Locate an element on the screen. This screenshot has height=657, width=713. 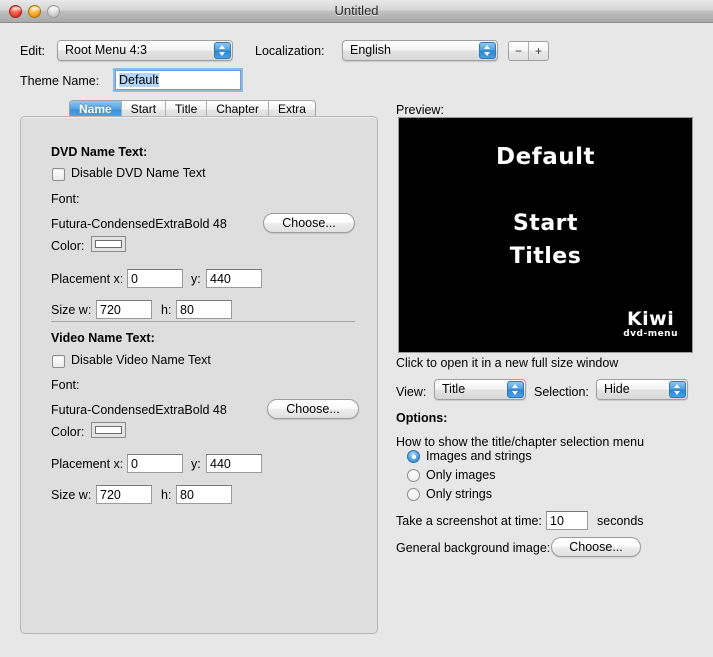
preview-canvas: Default Start Titles Kiwi dvd-menu is located at coordinates (545, 235).